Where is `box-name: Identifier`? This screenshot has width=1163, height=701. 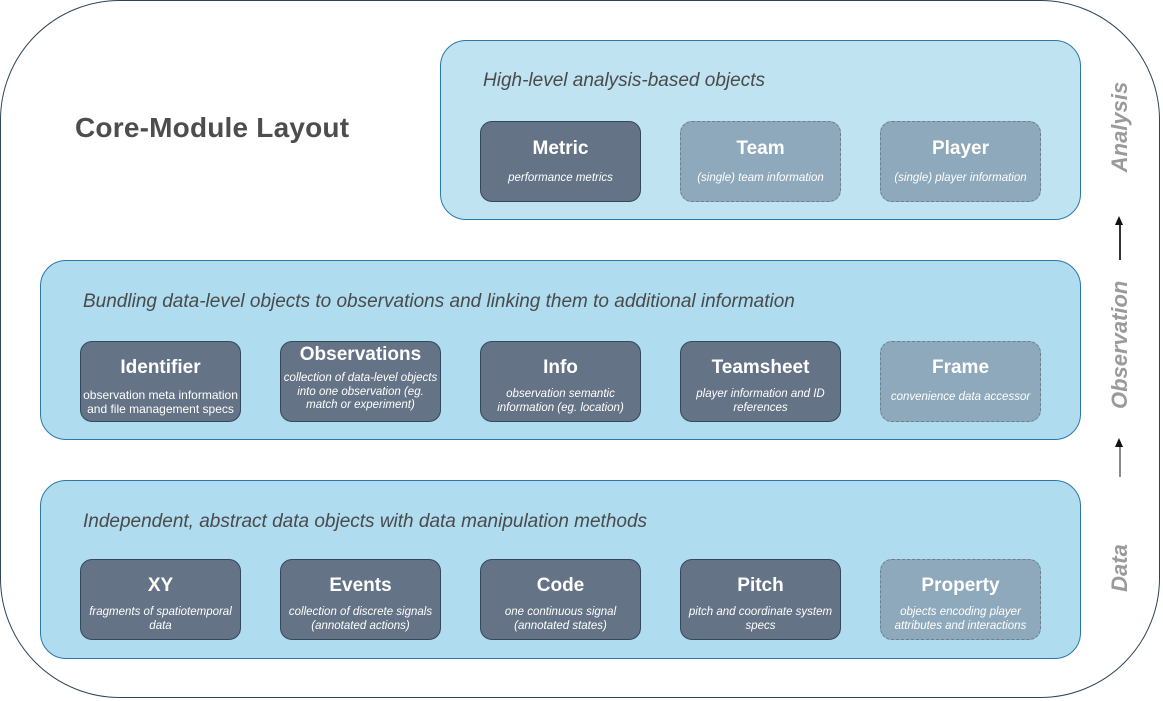
box-name: Identifier is located at coordinates (160, 367).